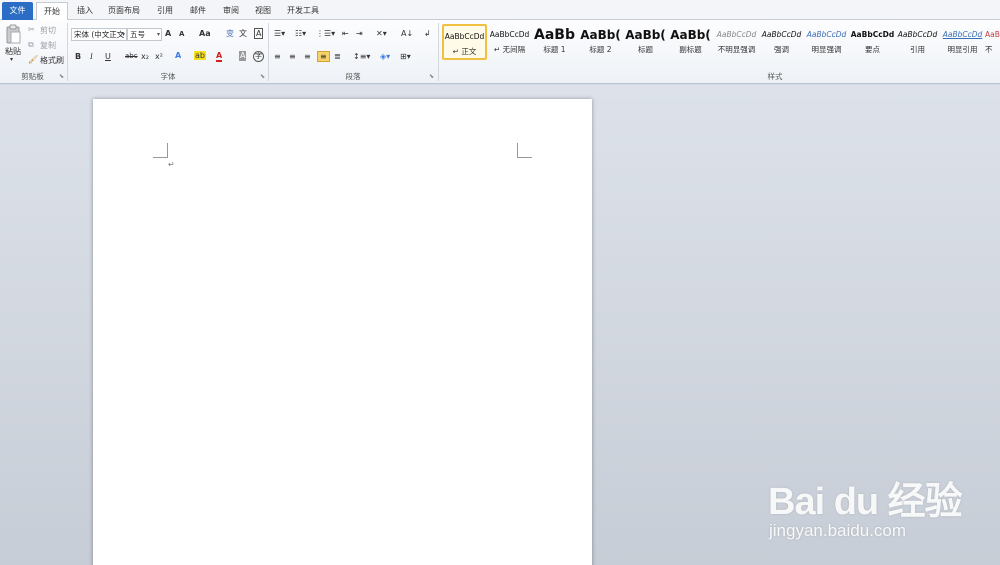  I want to click on tab-page-layout: 页面布局, so click(124, 11).